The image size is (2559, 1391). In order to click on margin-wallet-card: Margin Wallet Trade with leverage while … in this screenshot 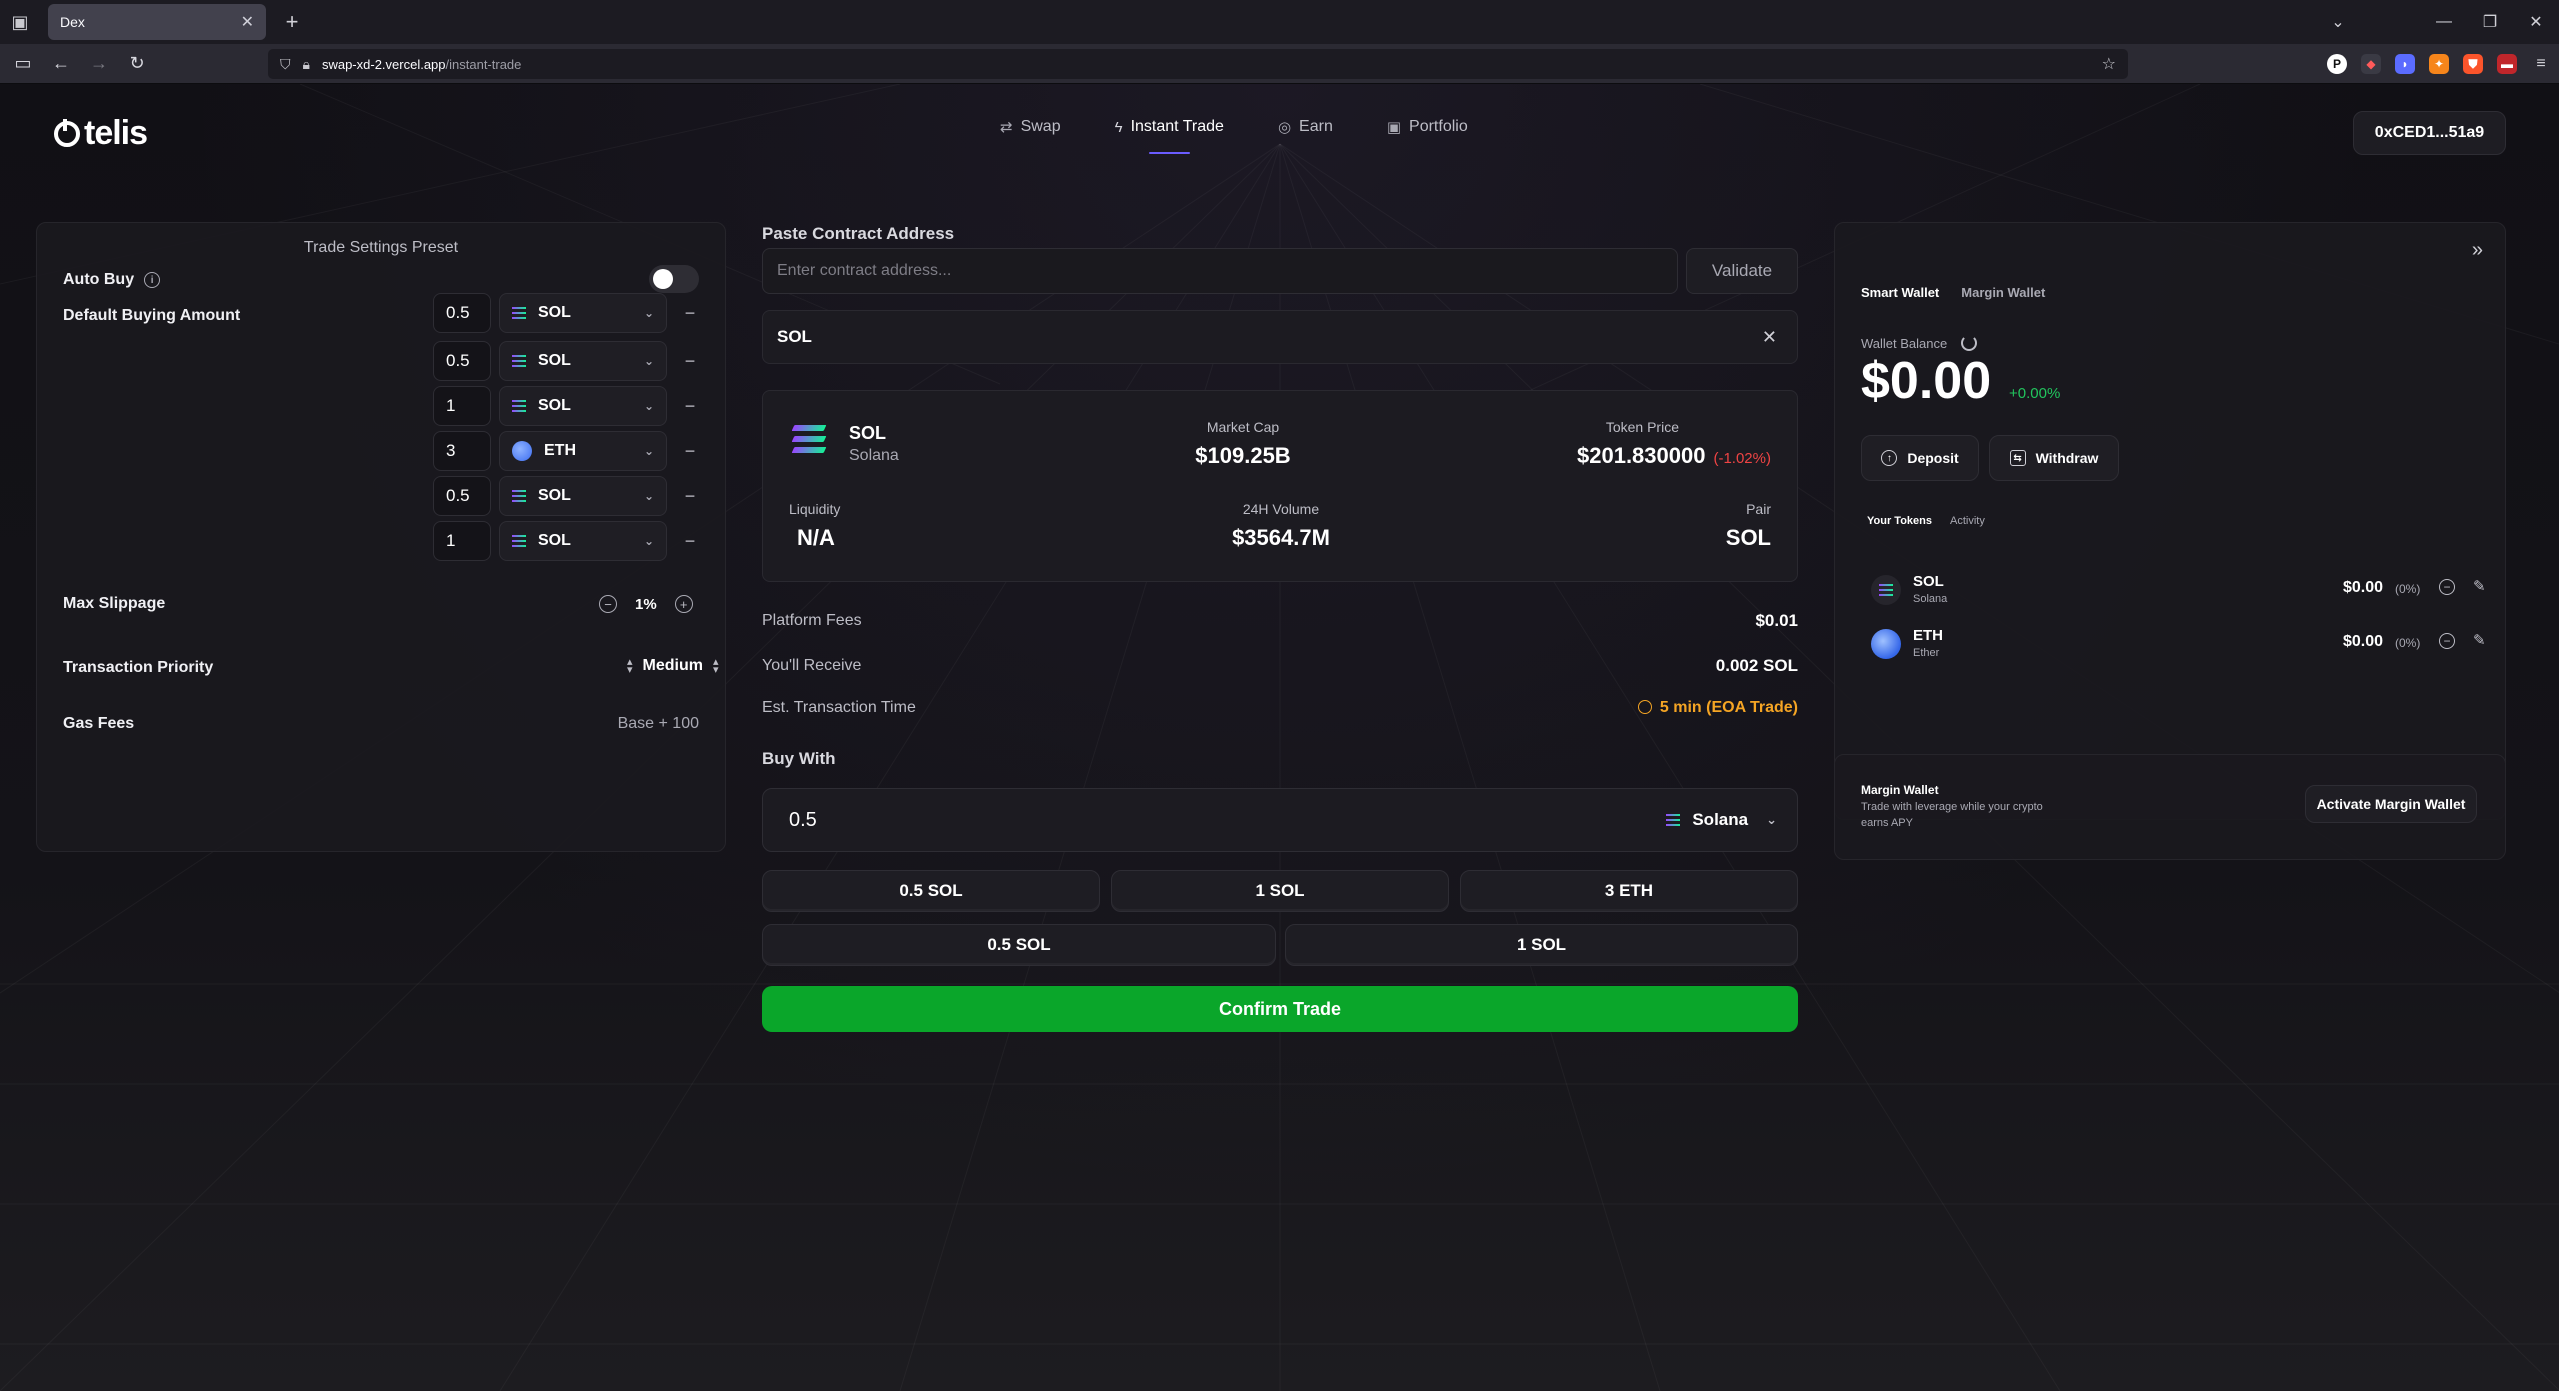, I will do `click(2170, 807)`.